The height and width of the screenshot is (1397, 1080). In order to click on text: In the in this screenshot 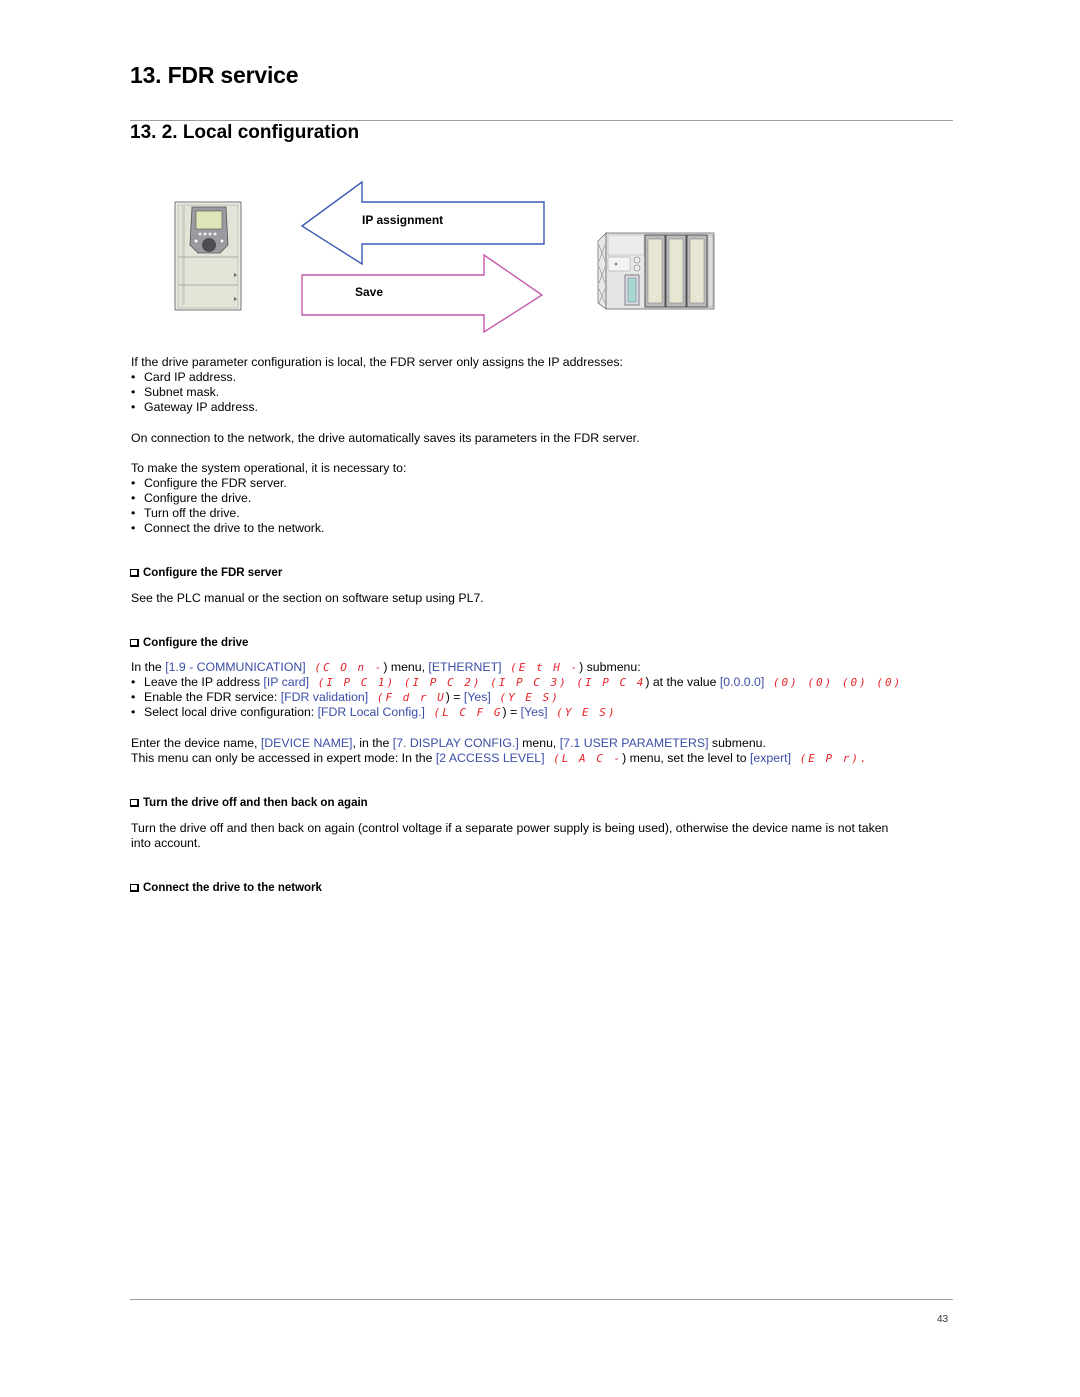, I will do `click(148, 667)`.